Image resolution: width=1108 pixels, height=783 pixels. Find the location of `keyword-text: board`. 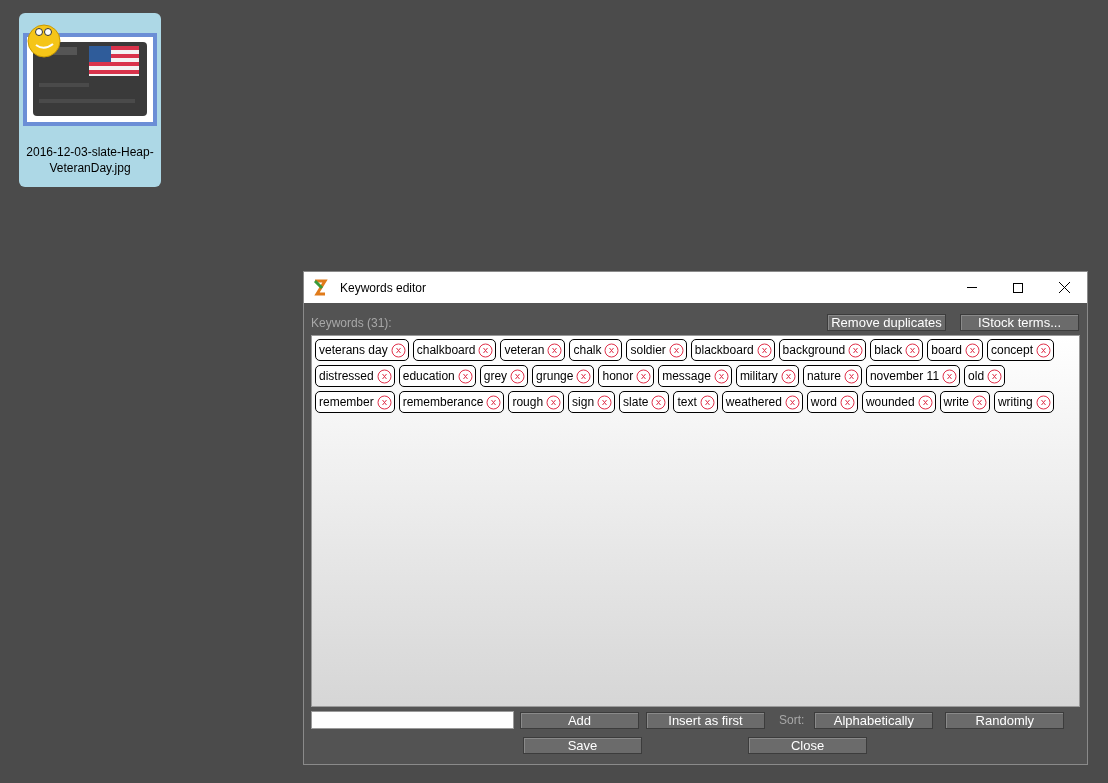

keyword-text: board is located at coordinates (946, 350).